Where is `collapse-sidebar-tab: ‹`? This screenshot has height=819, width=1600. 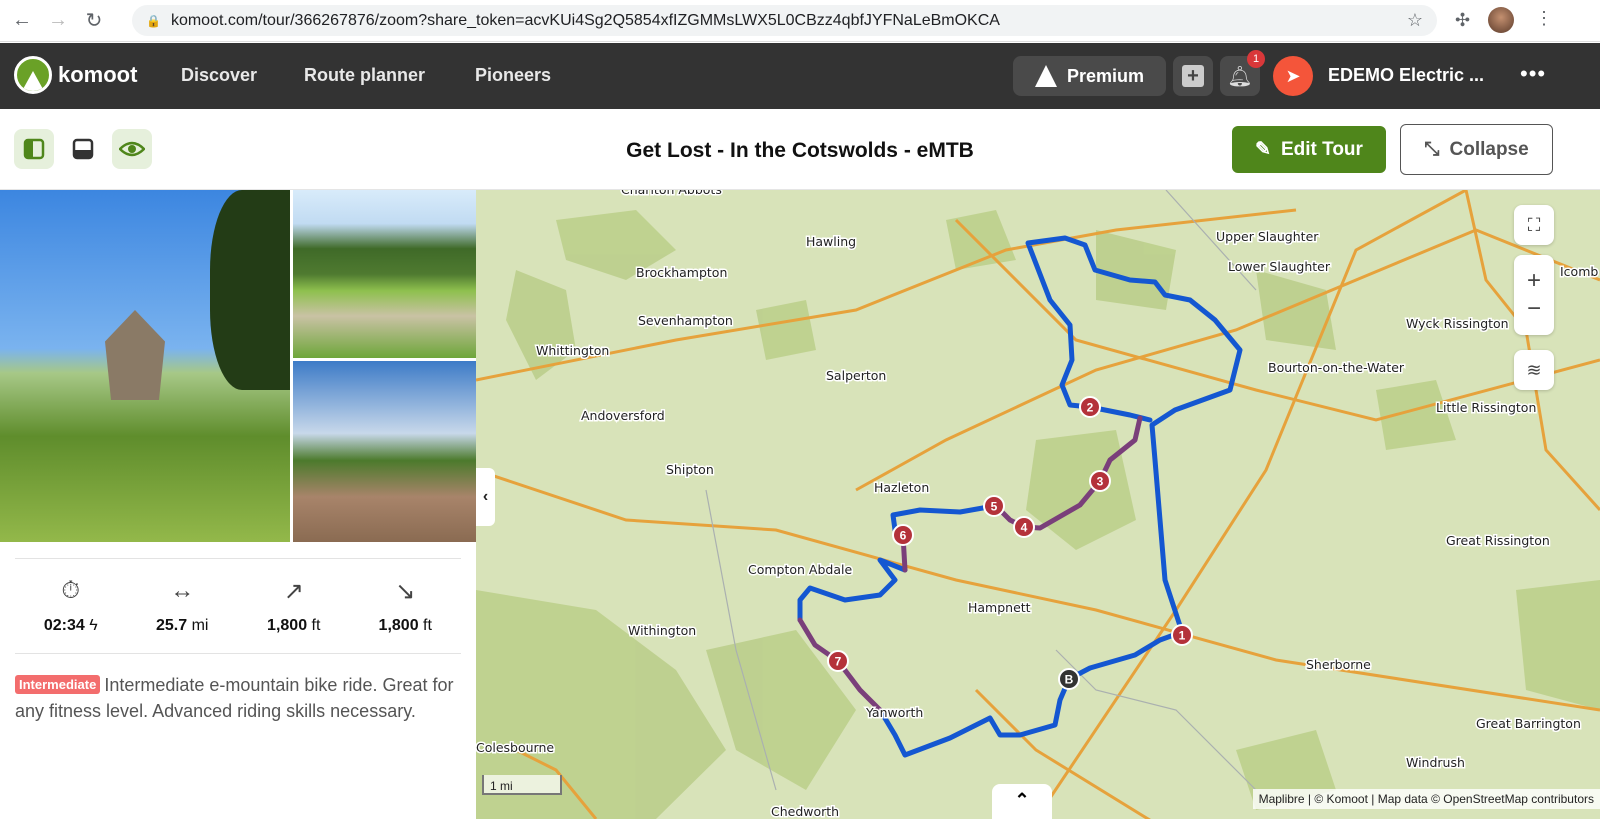
collapse-sidebar-tab: ‹ is located at coordinates (485, 497).